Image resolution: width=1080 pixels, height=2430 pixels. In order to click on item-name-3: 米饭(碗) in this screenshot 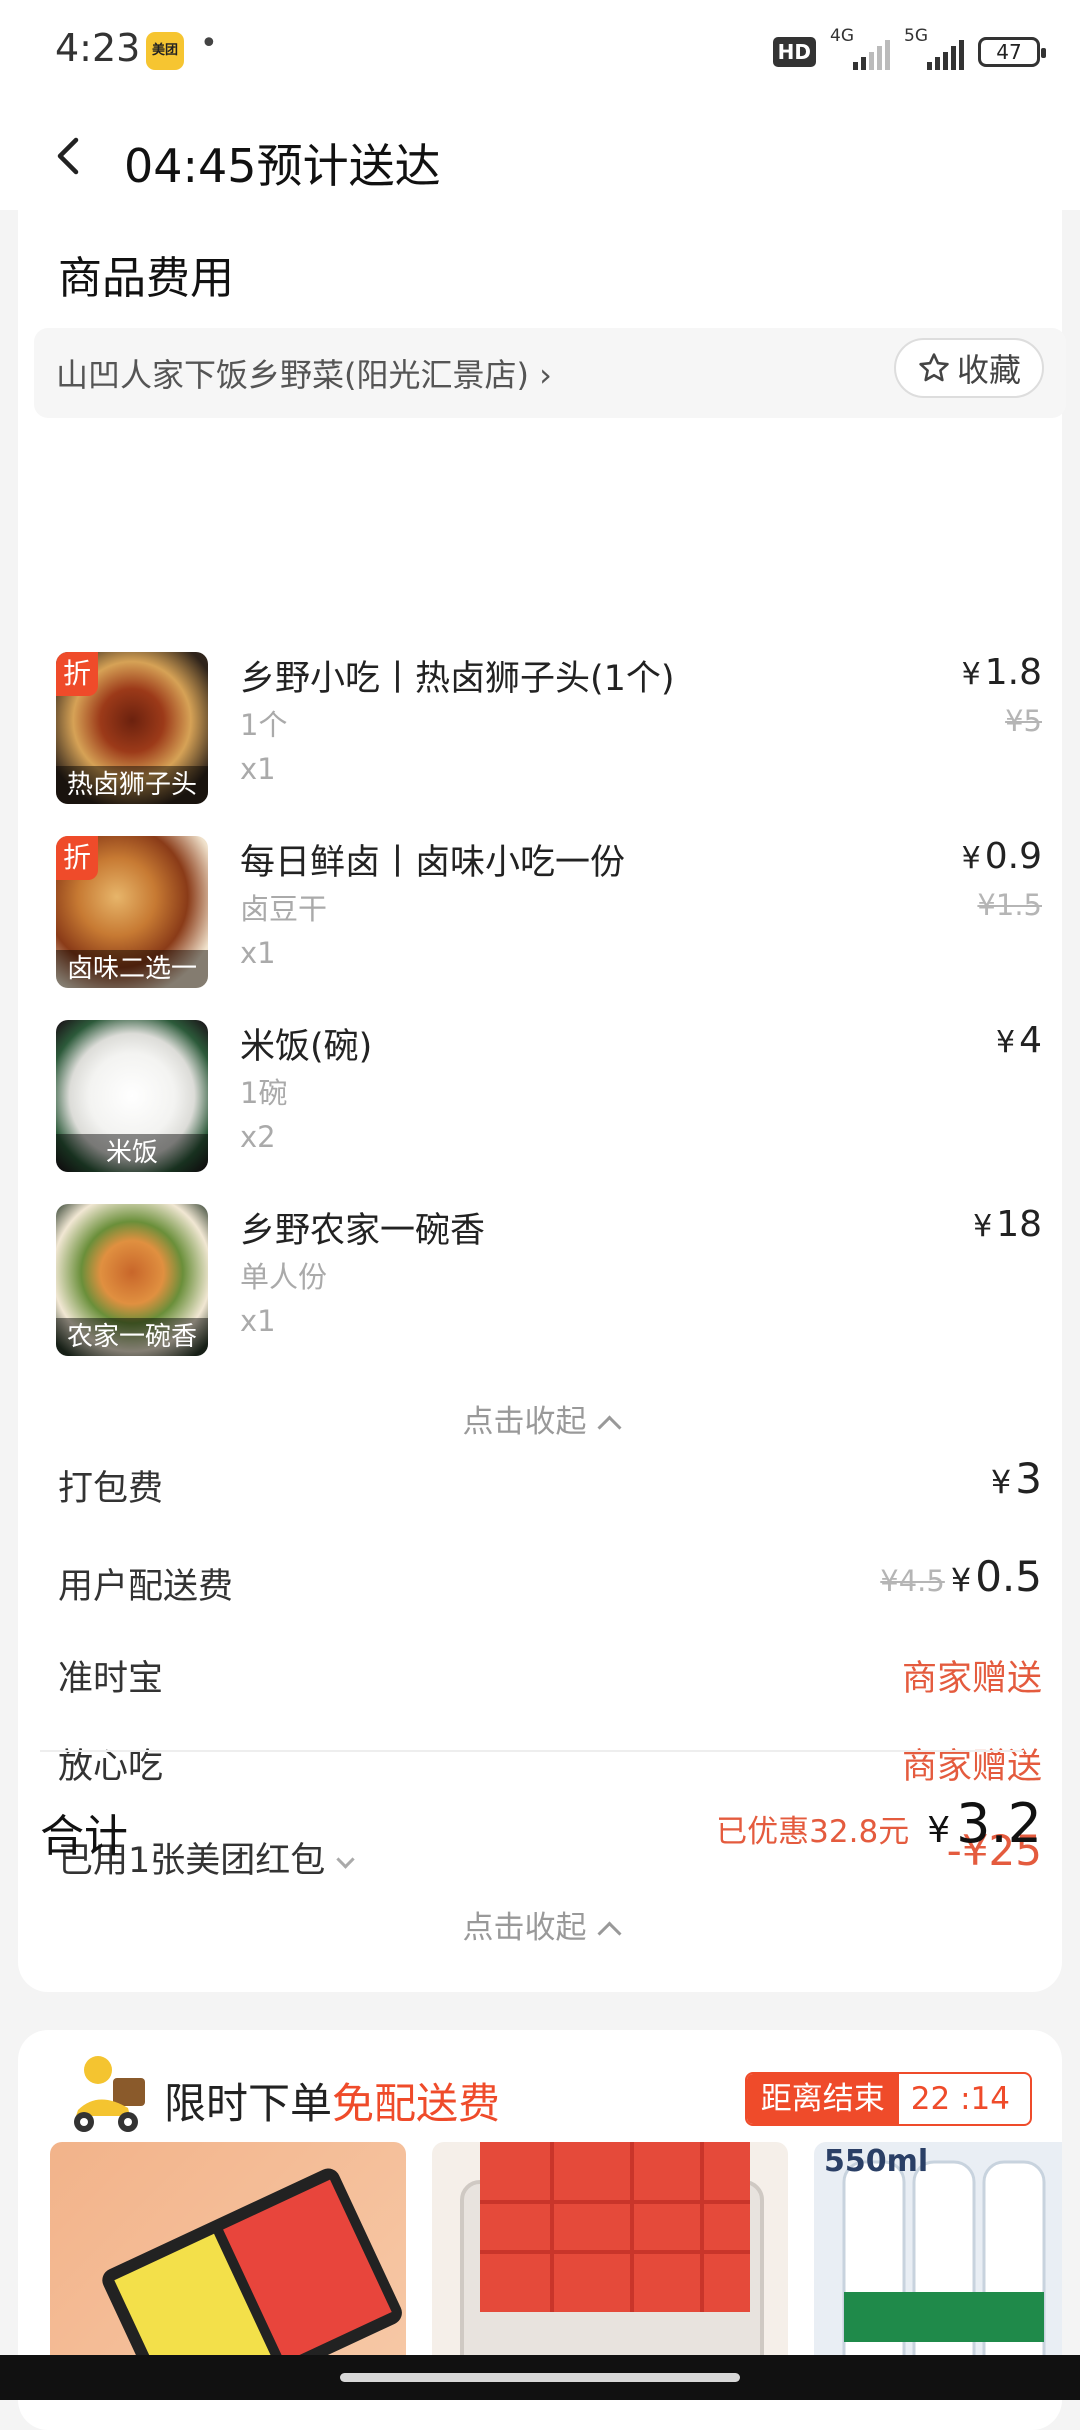, I will do `click(306, 1047)`.